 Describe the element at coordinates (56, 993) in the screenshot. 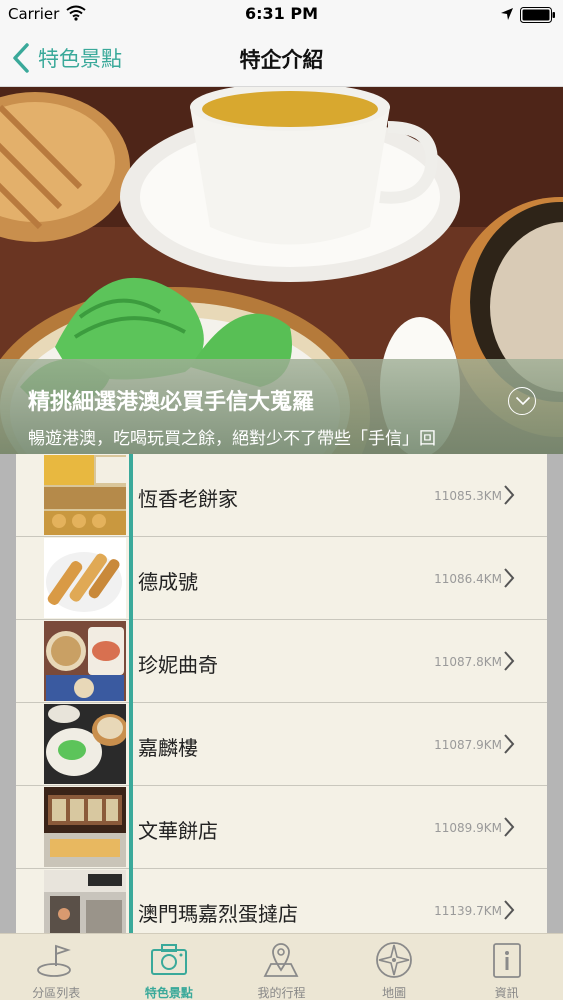

I see `tab-label: 分區列表` at that location.